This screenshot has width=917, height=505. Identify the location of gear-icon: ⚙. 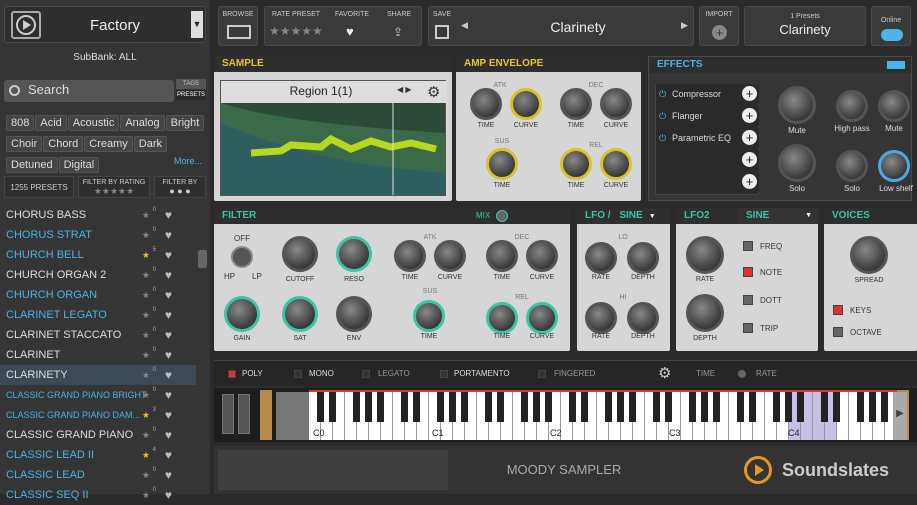
(664, 373).